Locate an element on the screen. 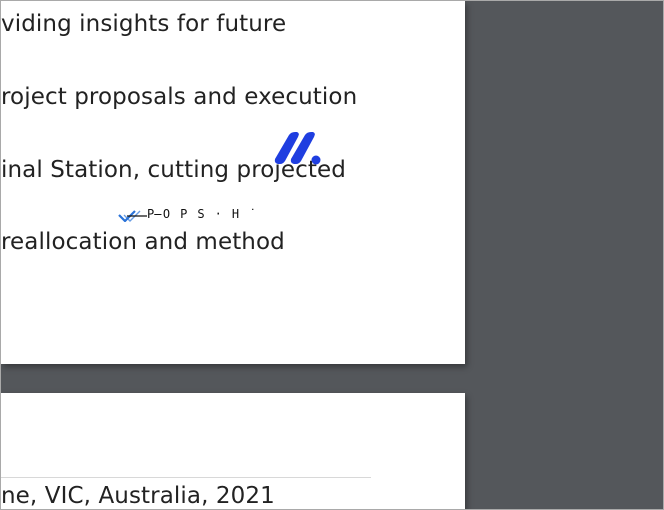 The height and width of the screenshot is (510, 664). page2-line-1: ne, VIC, Australia, 2021 is located at coordinates (138, 496).